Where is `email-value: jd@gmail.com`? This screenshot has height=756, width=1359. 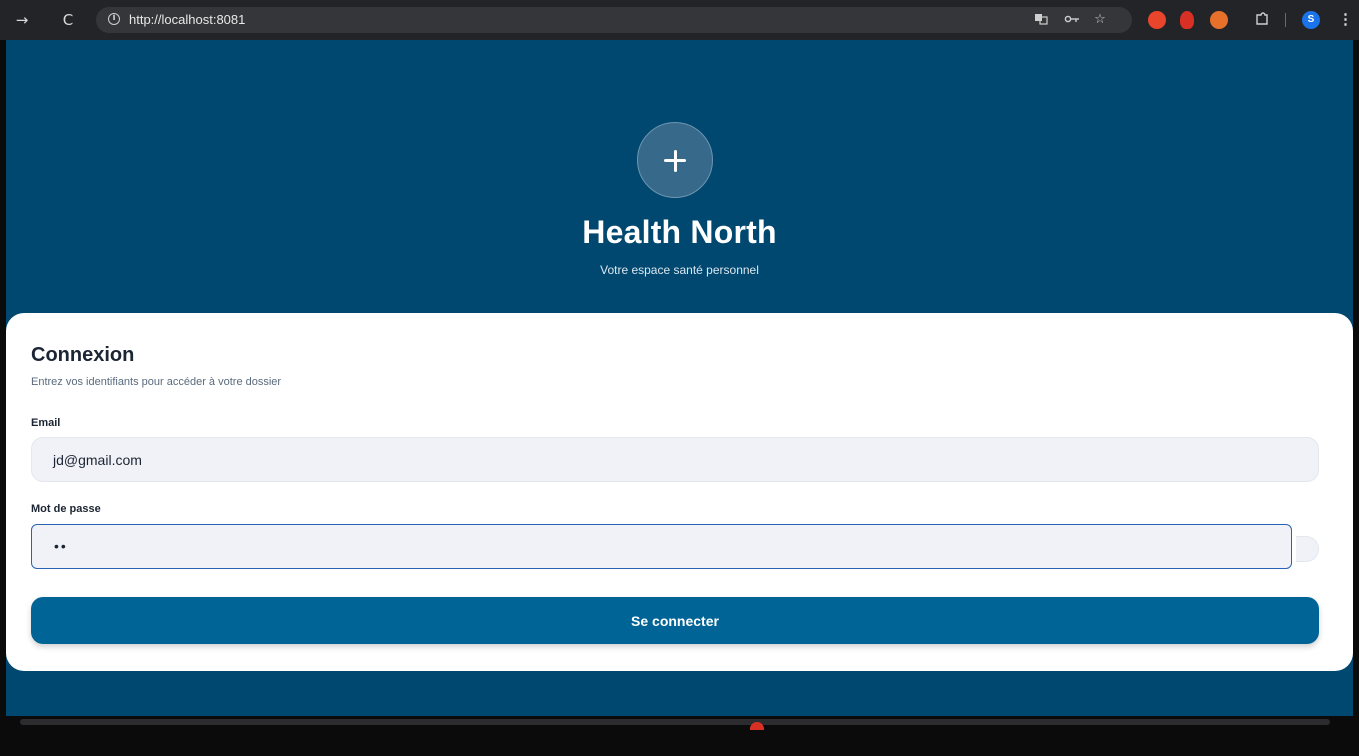 email-value: jd@gmail.com is located at coordinates (97, 460).